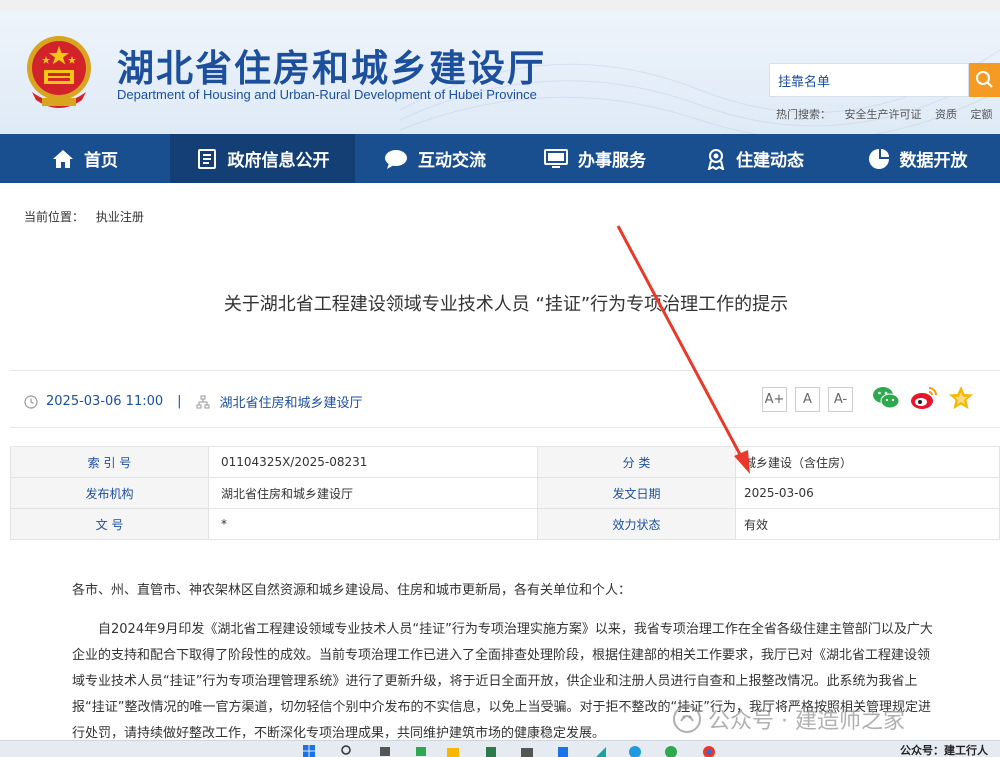  I want to click on favorite-button, so click(961, 400).